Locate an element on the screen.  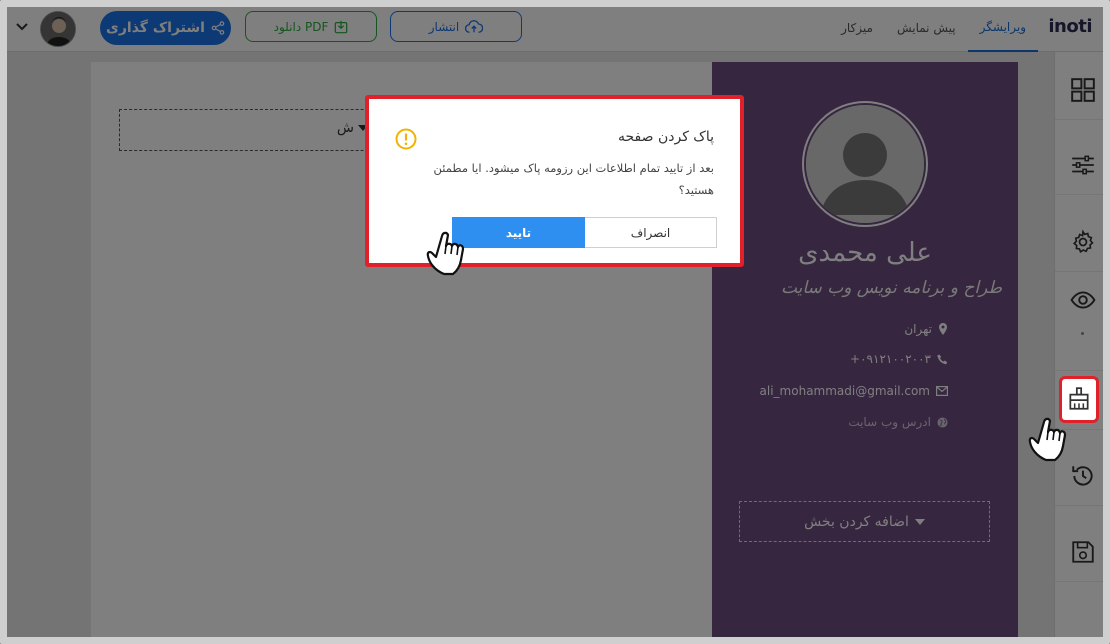
brush-icon is located at coordinates (1079, 398).